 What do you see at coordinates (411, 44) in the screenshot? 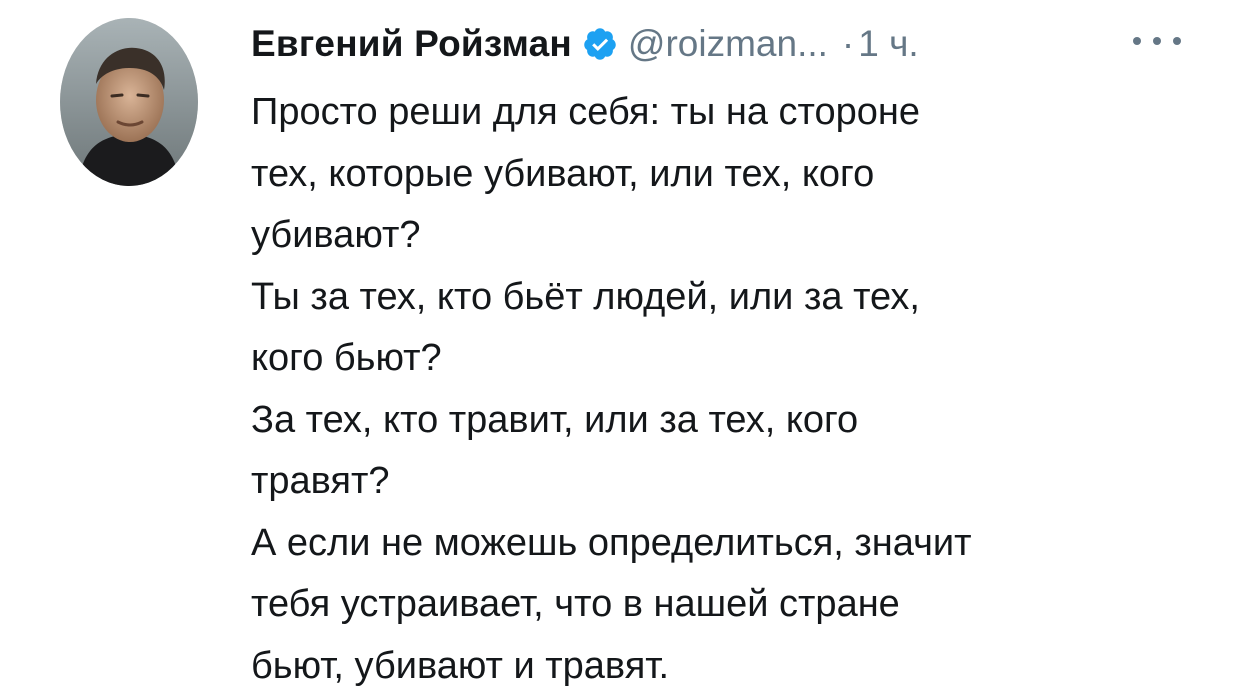
I see `author-name: Евгений Ройзман` at bounding box center [411, 44].